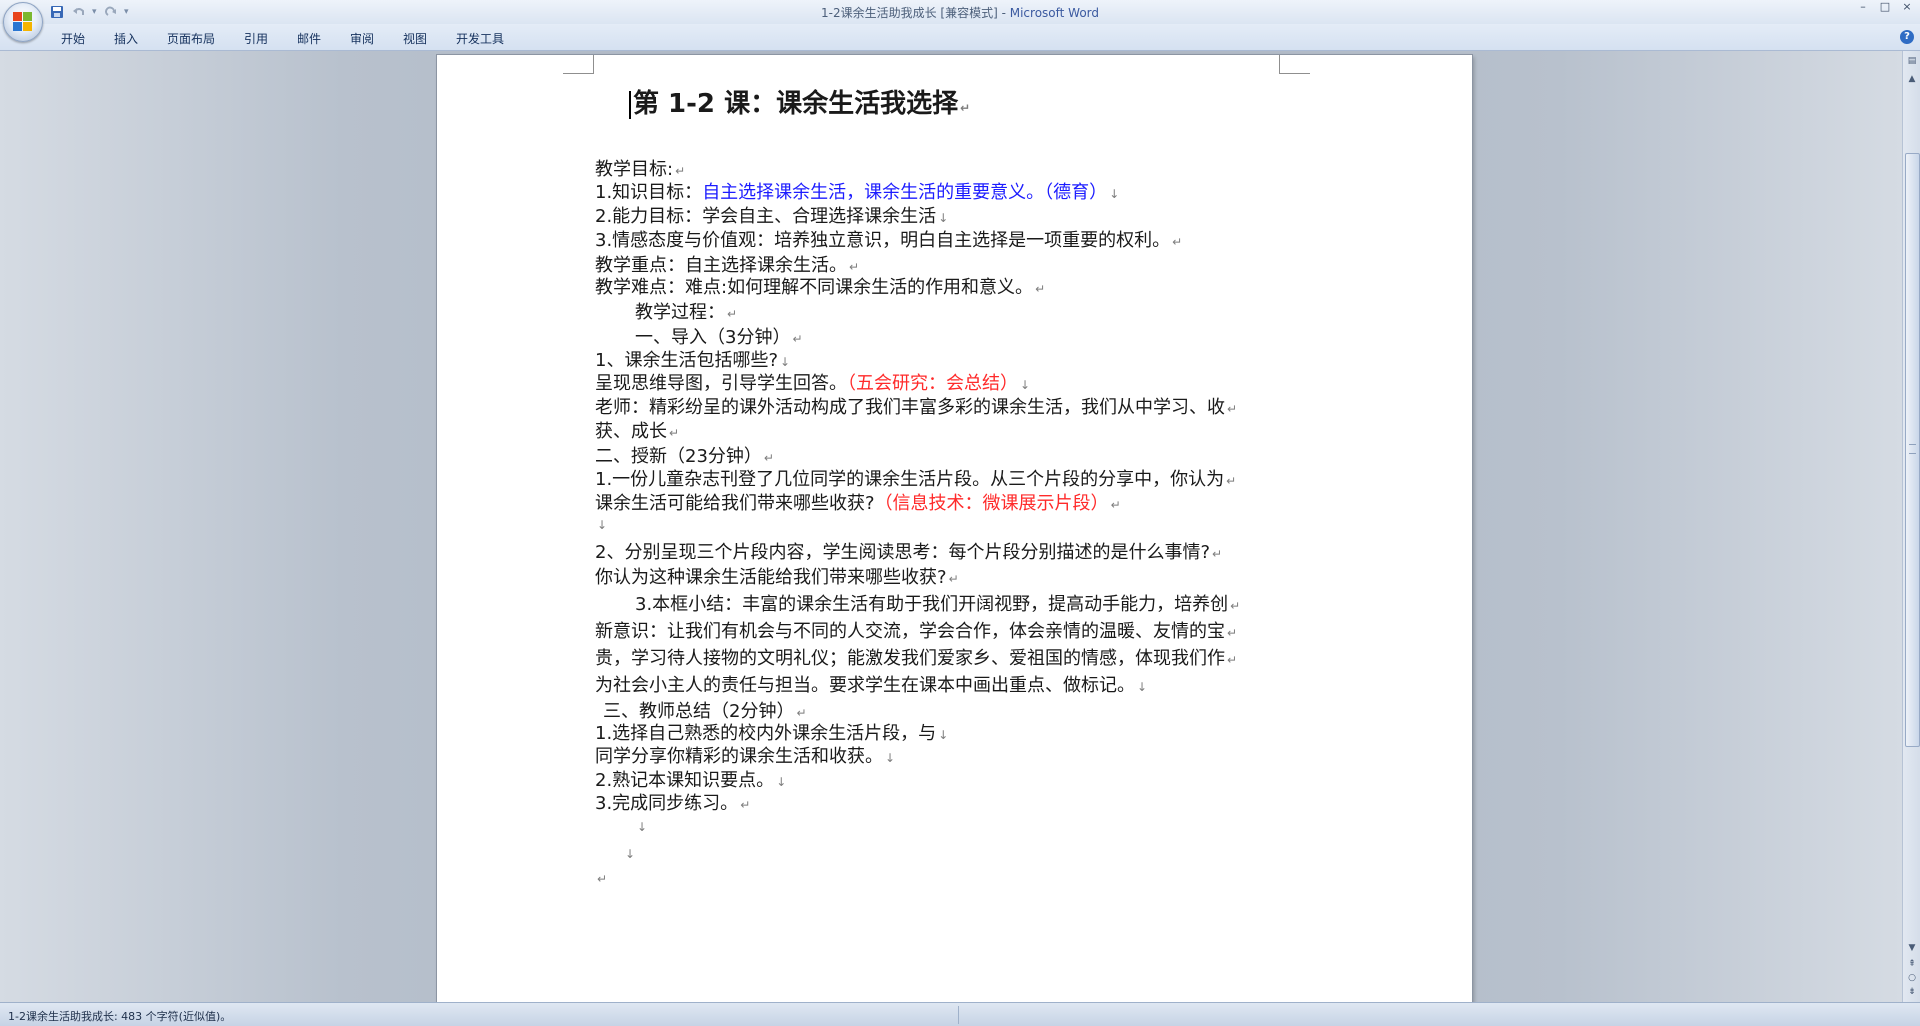 Image resolution: width=1920 pixels, height=1026 pixels. What do you see at coordinates (1912, 61) in the screenshot?
I see `ruler-toggle-icon: ▤` at bounding box center [1912, 61].